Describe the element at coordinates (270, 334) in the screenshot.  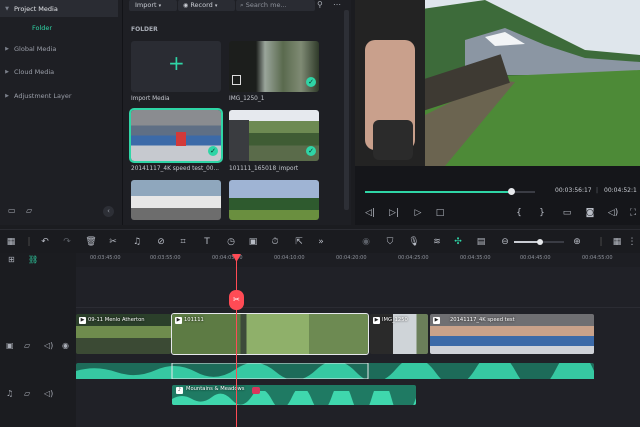
I see `video-clip-selected: ▶ 101111` at that location.